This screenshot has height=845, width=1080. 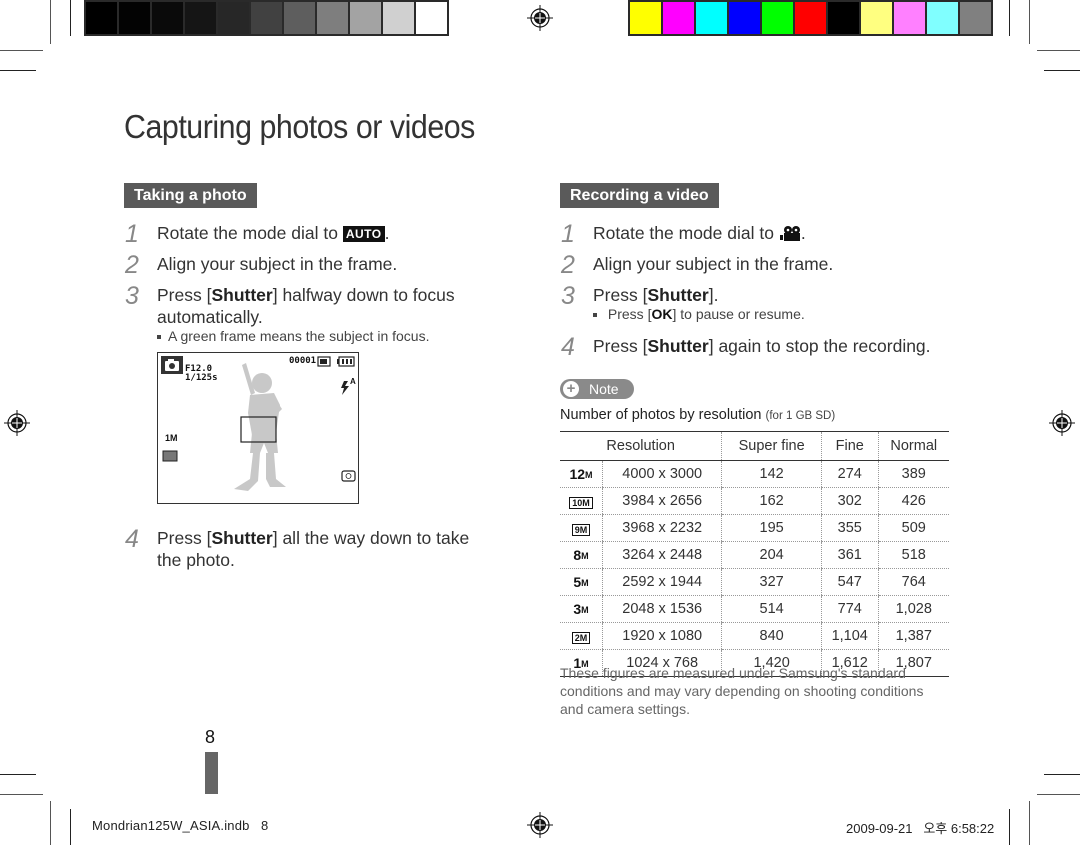 I want to click on resolution-size-icon: 10M, so click(x=581, y=501).